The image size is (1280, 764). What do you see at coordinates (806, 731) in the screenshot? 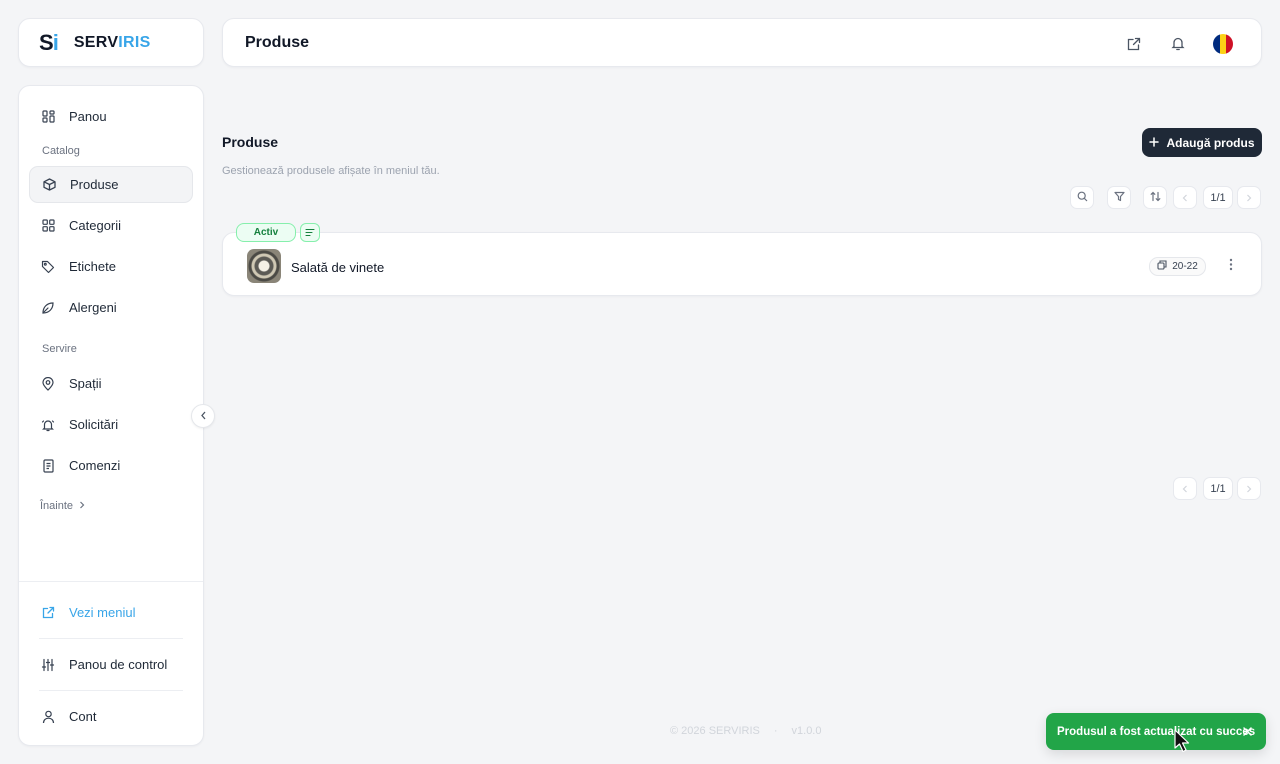
I see `version: v1.0.0` at bounding box center [806, 731].